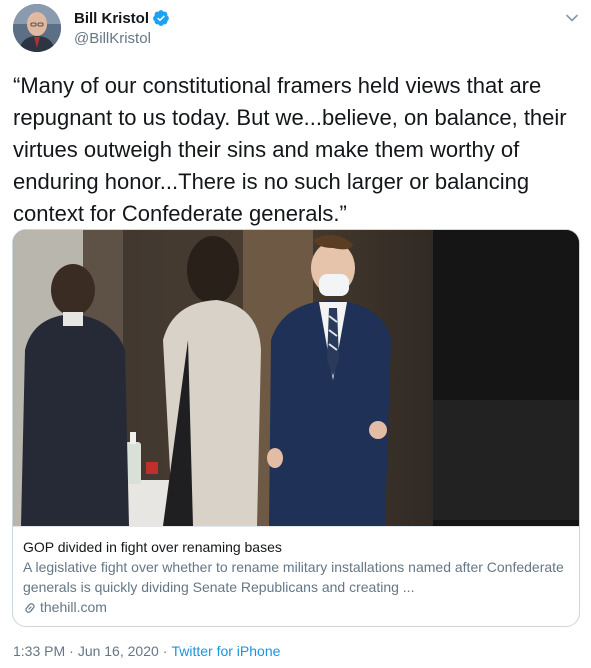 This screenshot has width=591, height=668. What do you see at coordinates (30, 607) in the screenshot?
I see `link-icon` at bounding box center [30, 607].